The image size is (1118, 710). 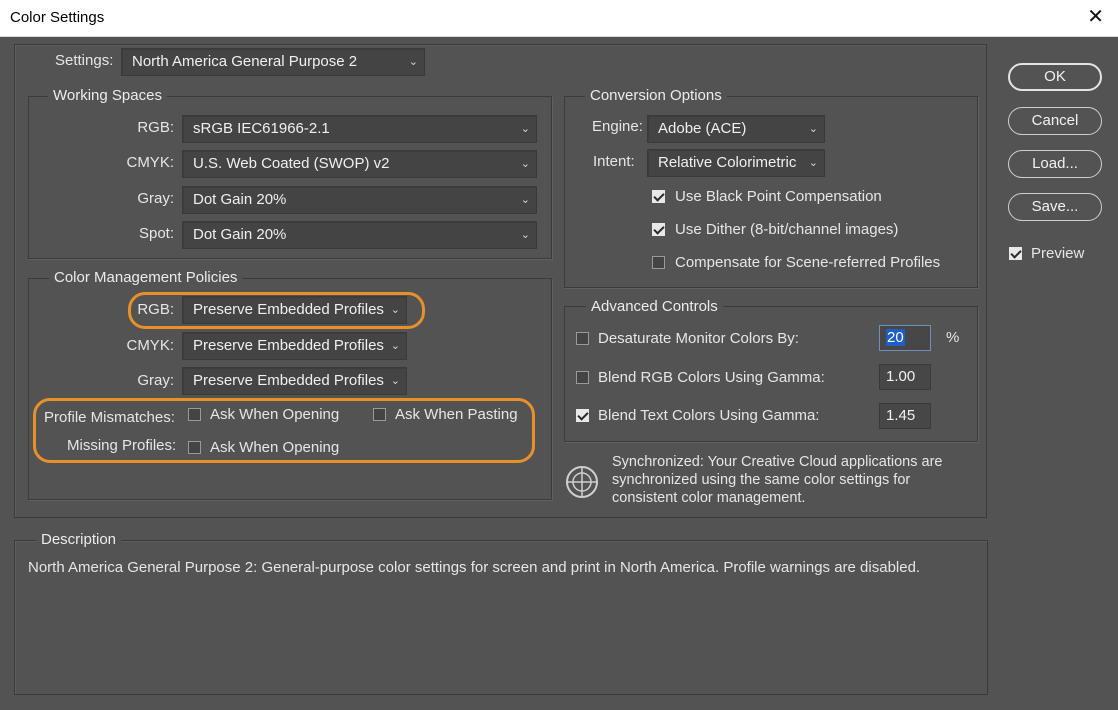 I want to click on desaturate-input: 20, so click(x=905, y=338).